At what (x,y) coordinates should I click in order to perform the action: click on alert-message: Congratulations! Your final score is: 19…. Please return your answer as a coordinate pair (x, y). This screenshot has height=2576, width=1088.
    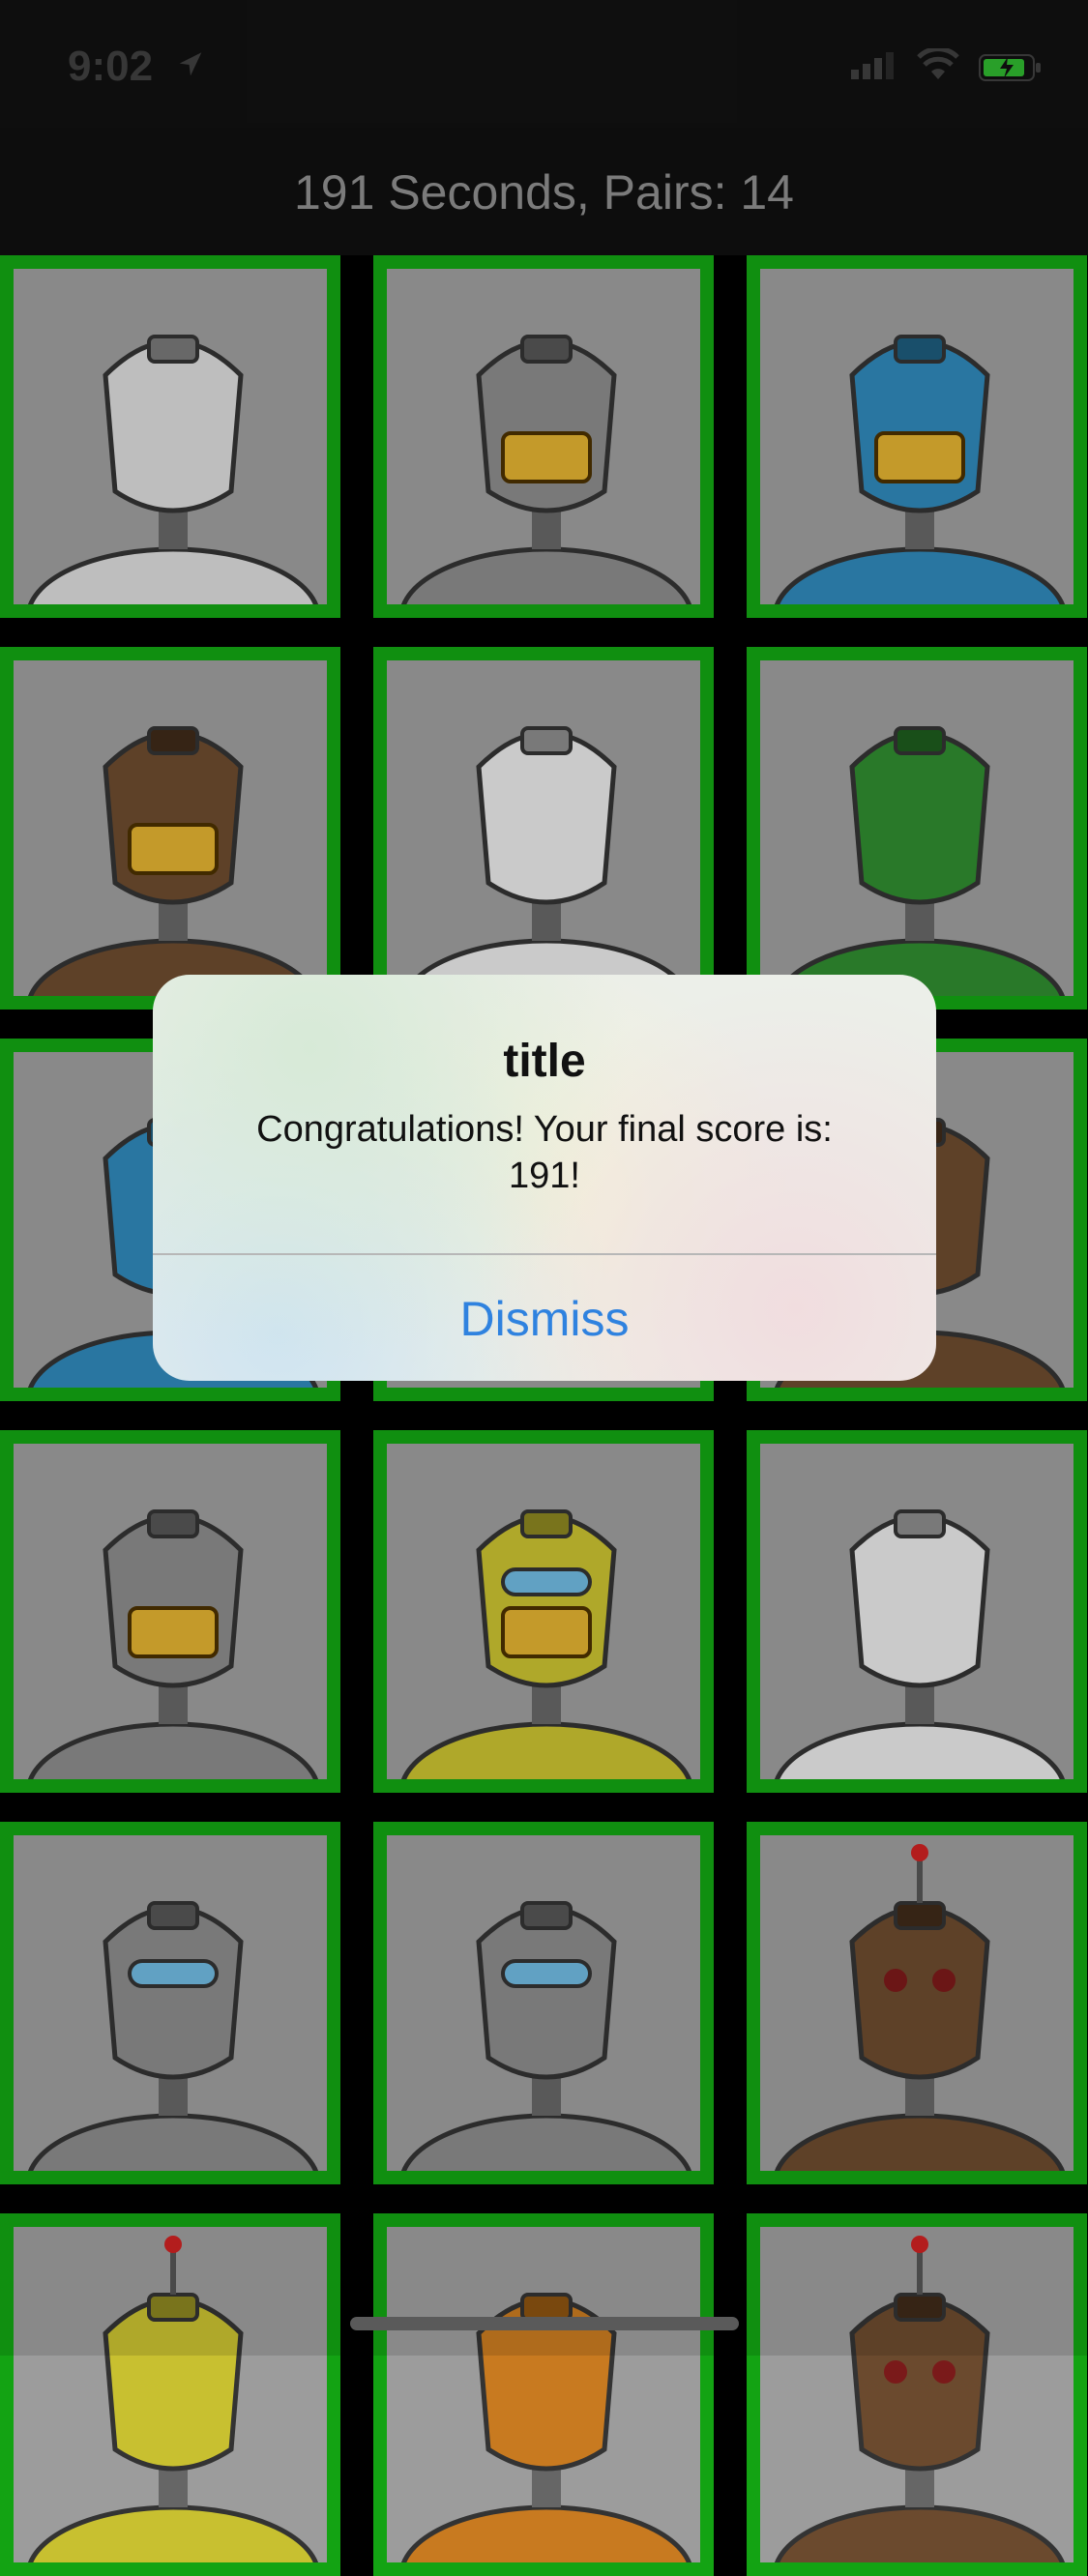
    Looking at the image, I should click on (544, 1152).